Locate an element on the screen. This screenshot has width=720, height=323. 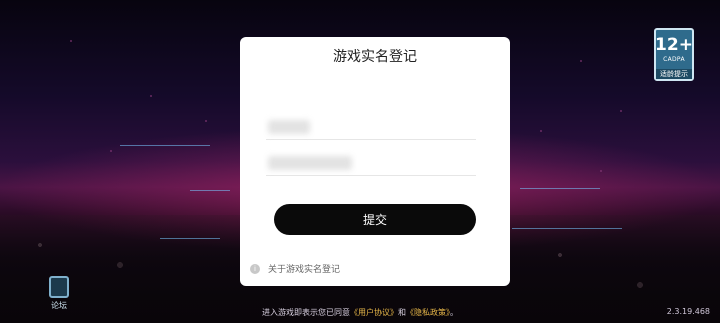
agreement-suffix: 。 is located at coordinates (454, 312).